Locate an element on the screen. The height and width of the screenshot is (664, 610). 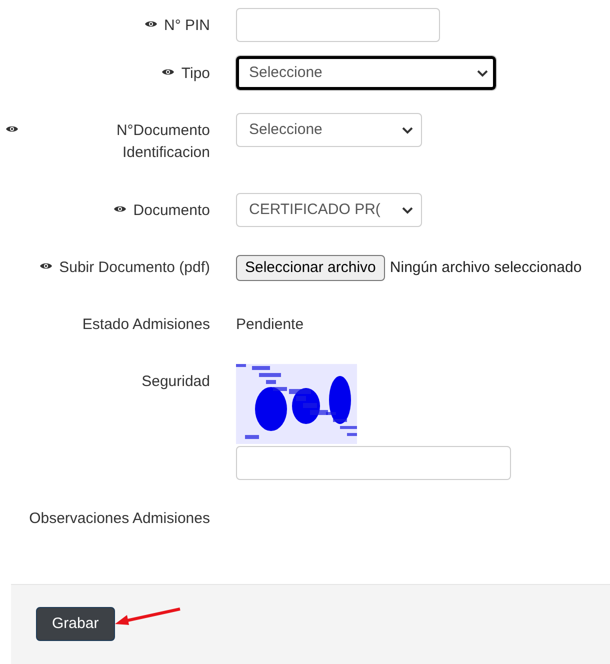
field-label: Tipo is located at coordinates (195, 74).